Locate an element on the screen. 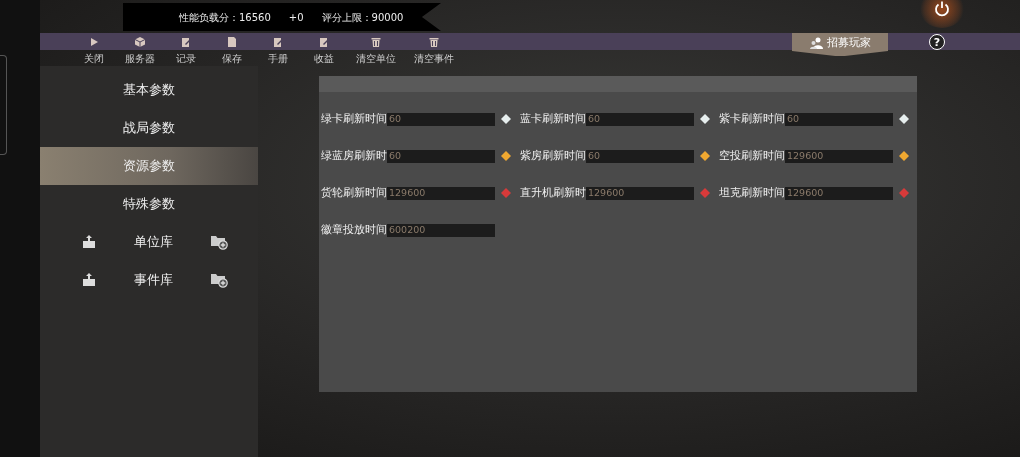 Image resolution: width=1020 pixels, height=457 pixels. side-tab-handle is located at coordinates (3, 105).